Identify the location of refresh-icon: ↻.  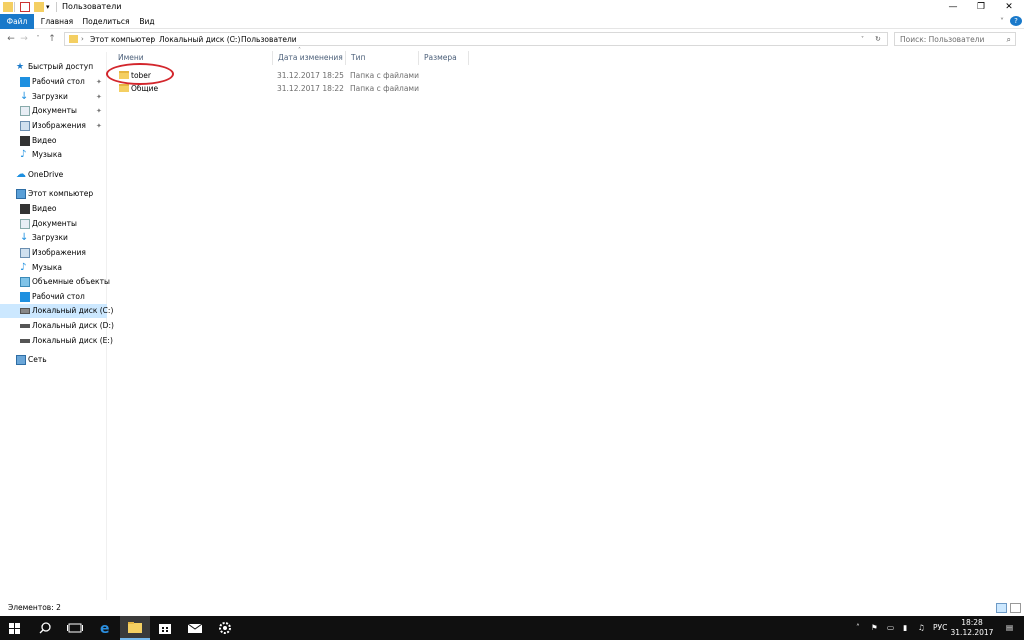
(878, 39).